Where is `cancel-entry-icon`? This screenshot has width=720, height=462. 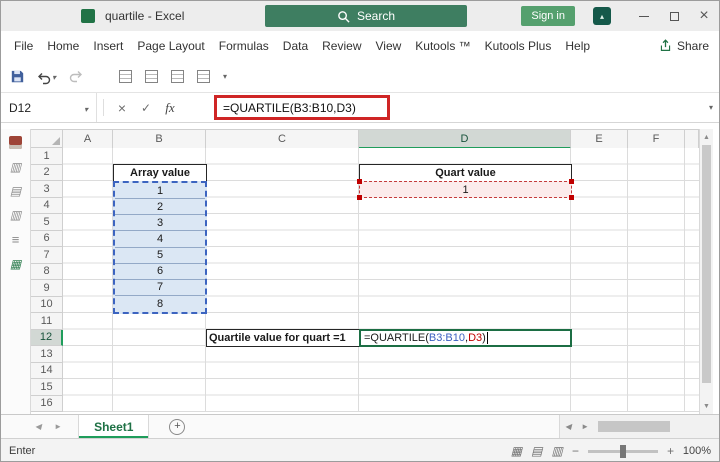 cancel-entry-icon is located at coordinates (122, 107).